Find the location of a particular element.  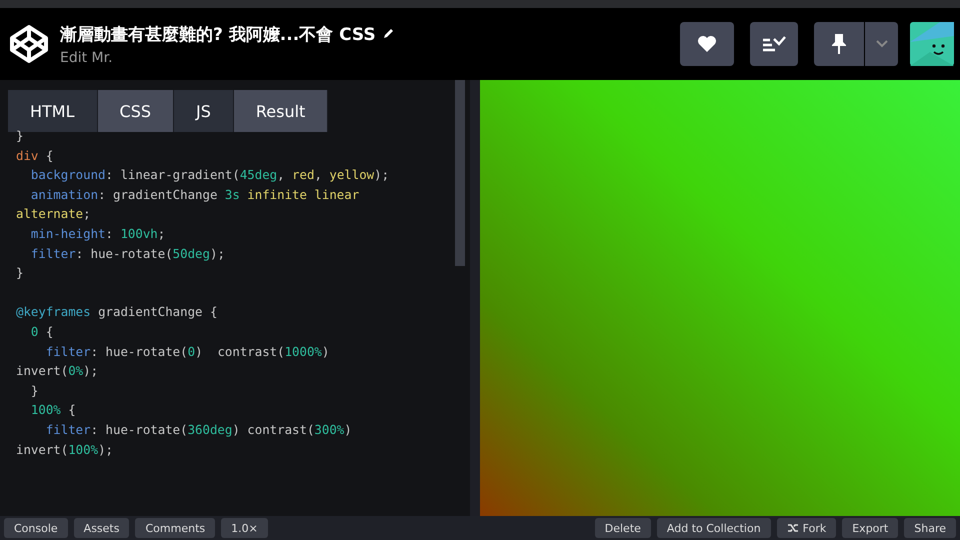

code-line: 100% { is located at coordinates (53, 410).